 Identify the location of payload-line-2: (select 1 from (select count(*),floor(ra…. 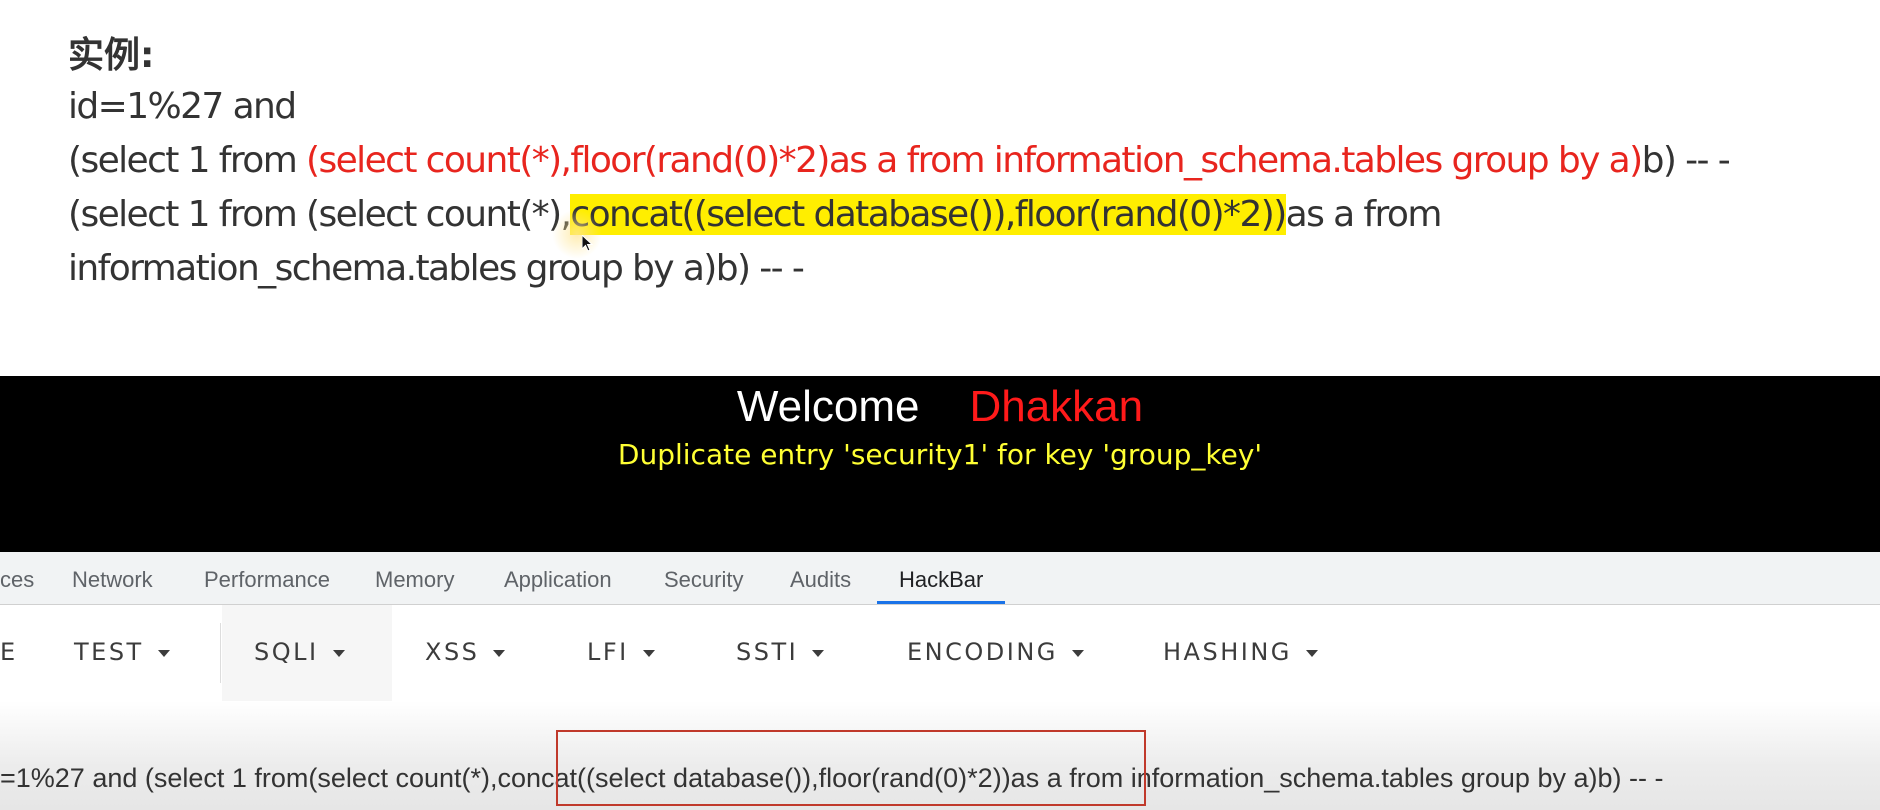
(899, 160).